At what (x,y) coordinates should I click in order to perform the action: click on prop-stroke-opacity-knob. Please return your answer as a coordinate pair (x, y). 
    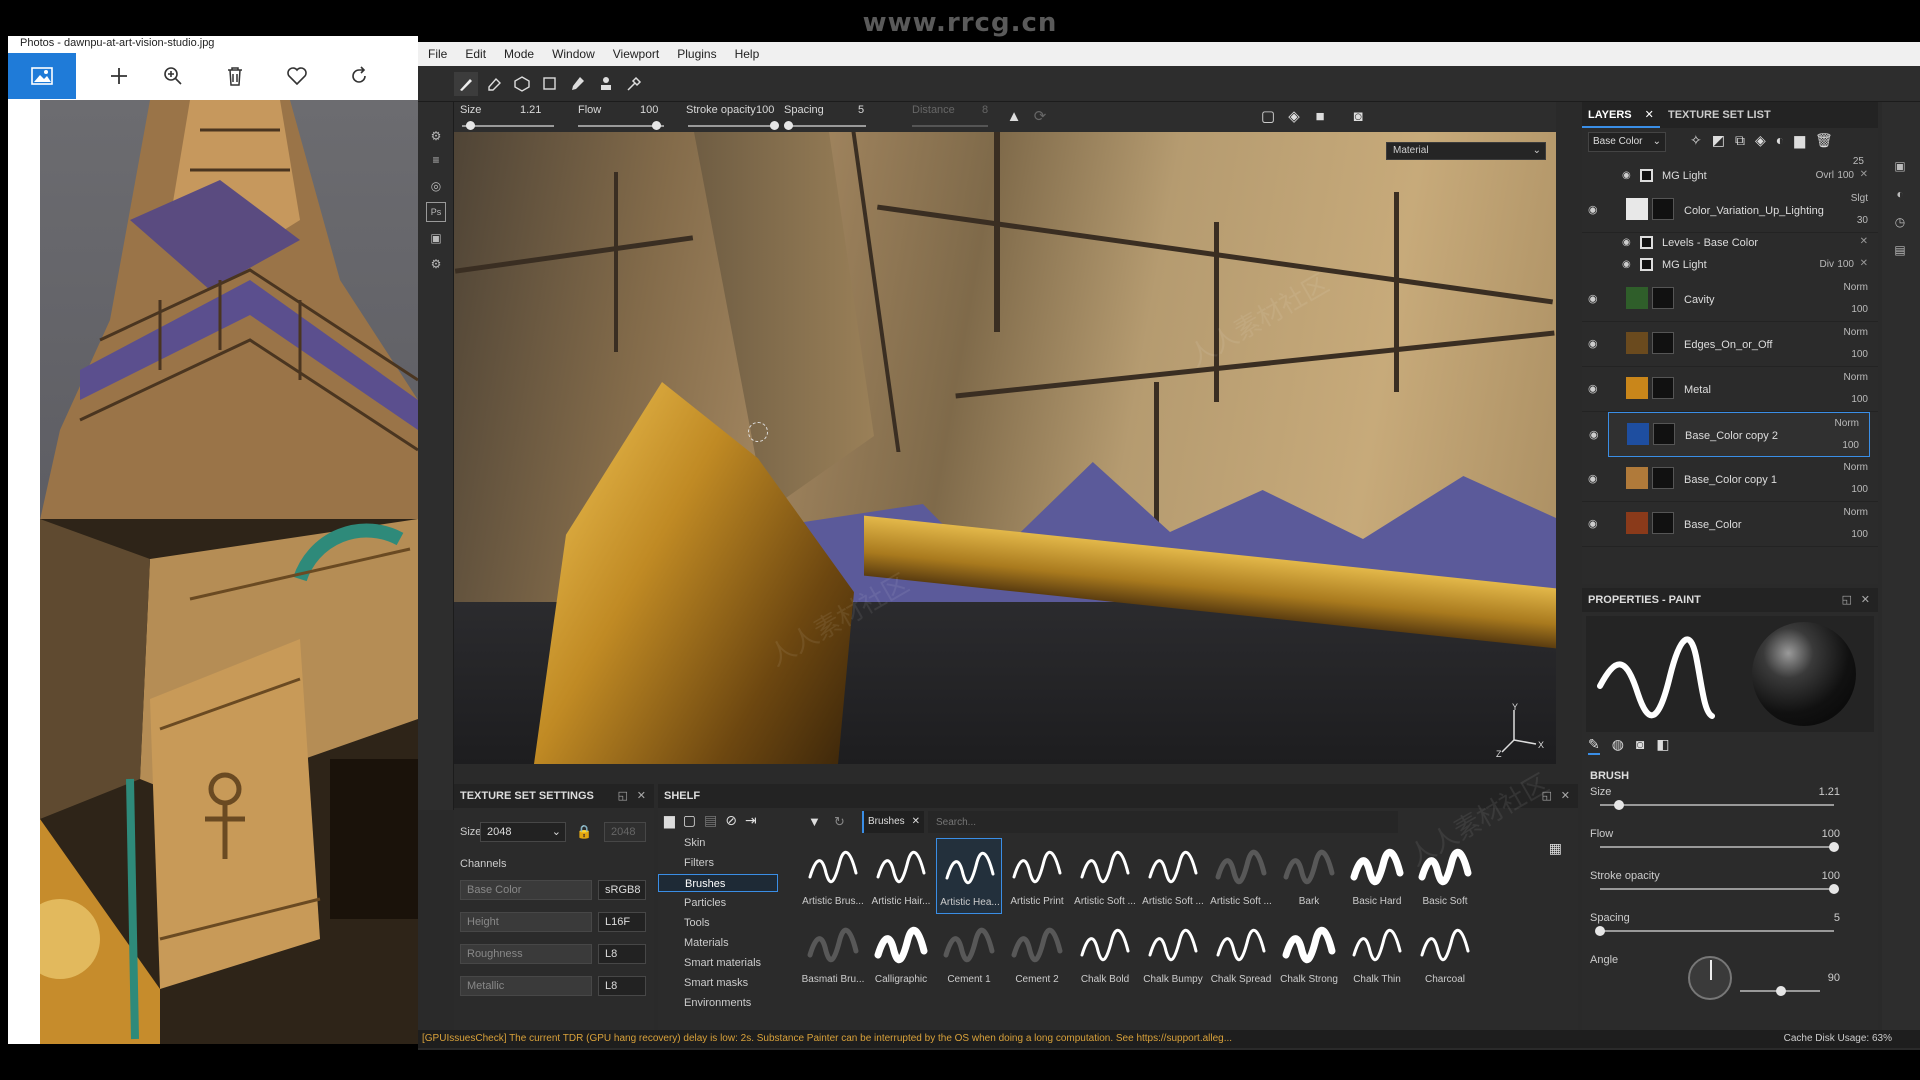
    Looking at the image, I should click on (1834, 889).